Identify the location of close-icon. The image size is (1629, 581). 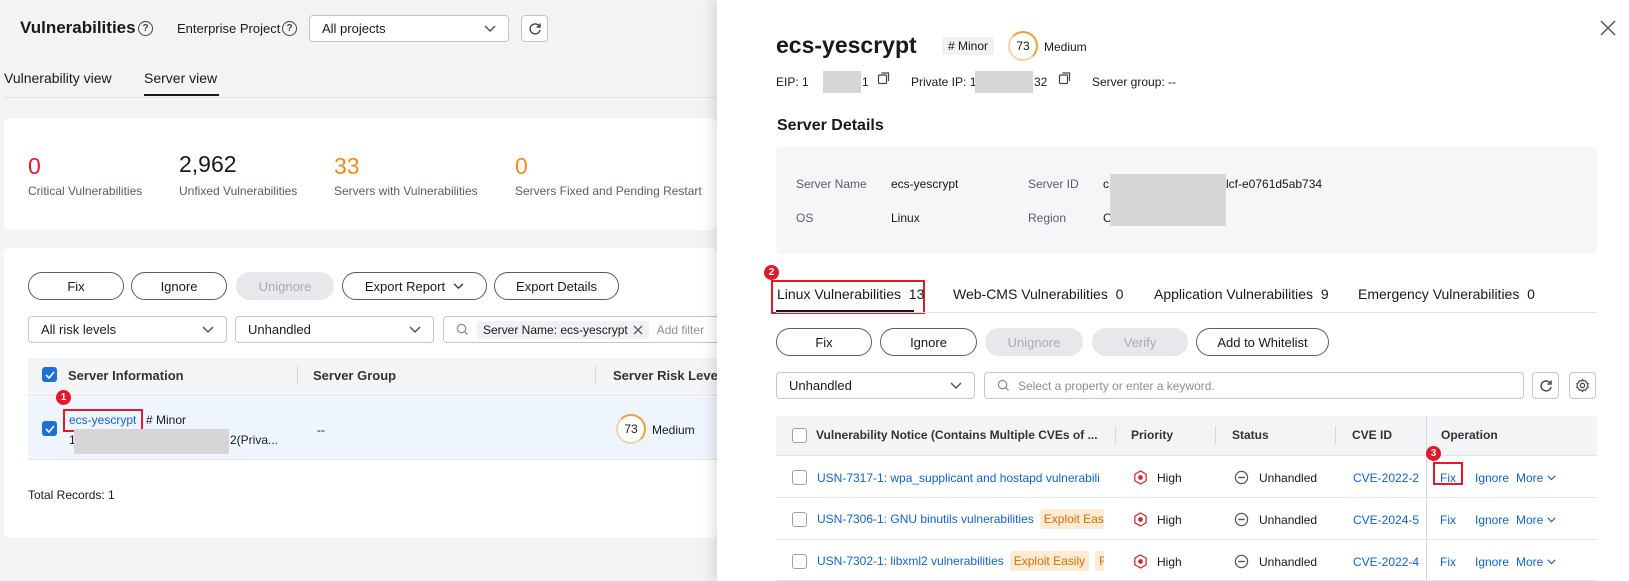
(638, 330).